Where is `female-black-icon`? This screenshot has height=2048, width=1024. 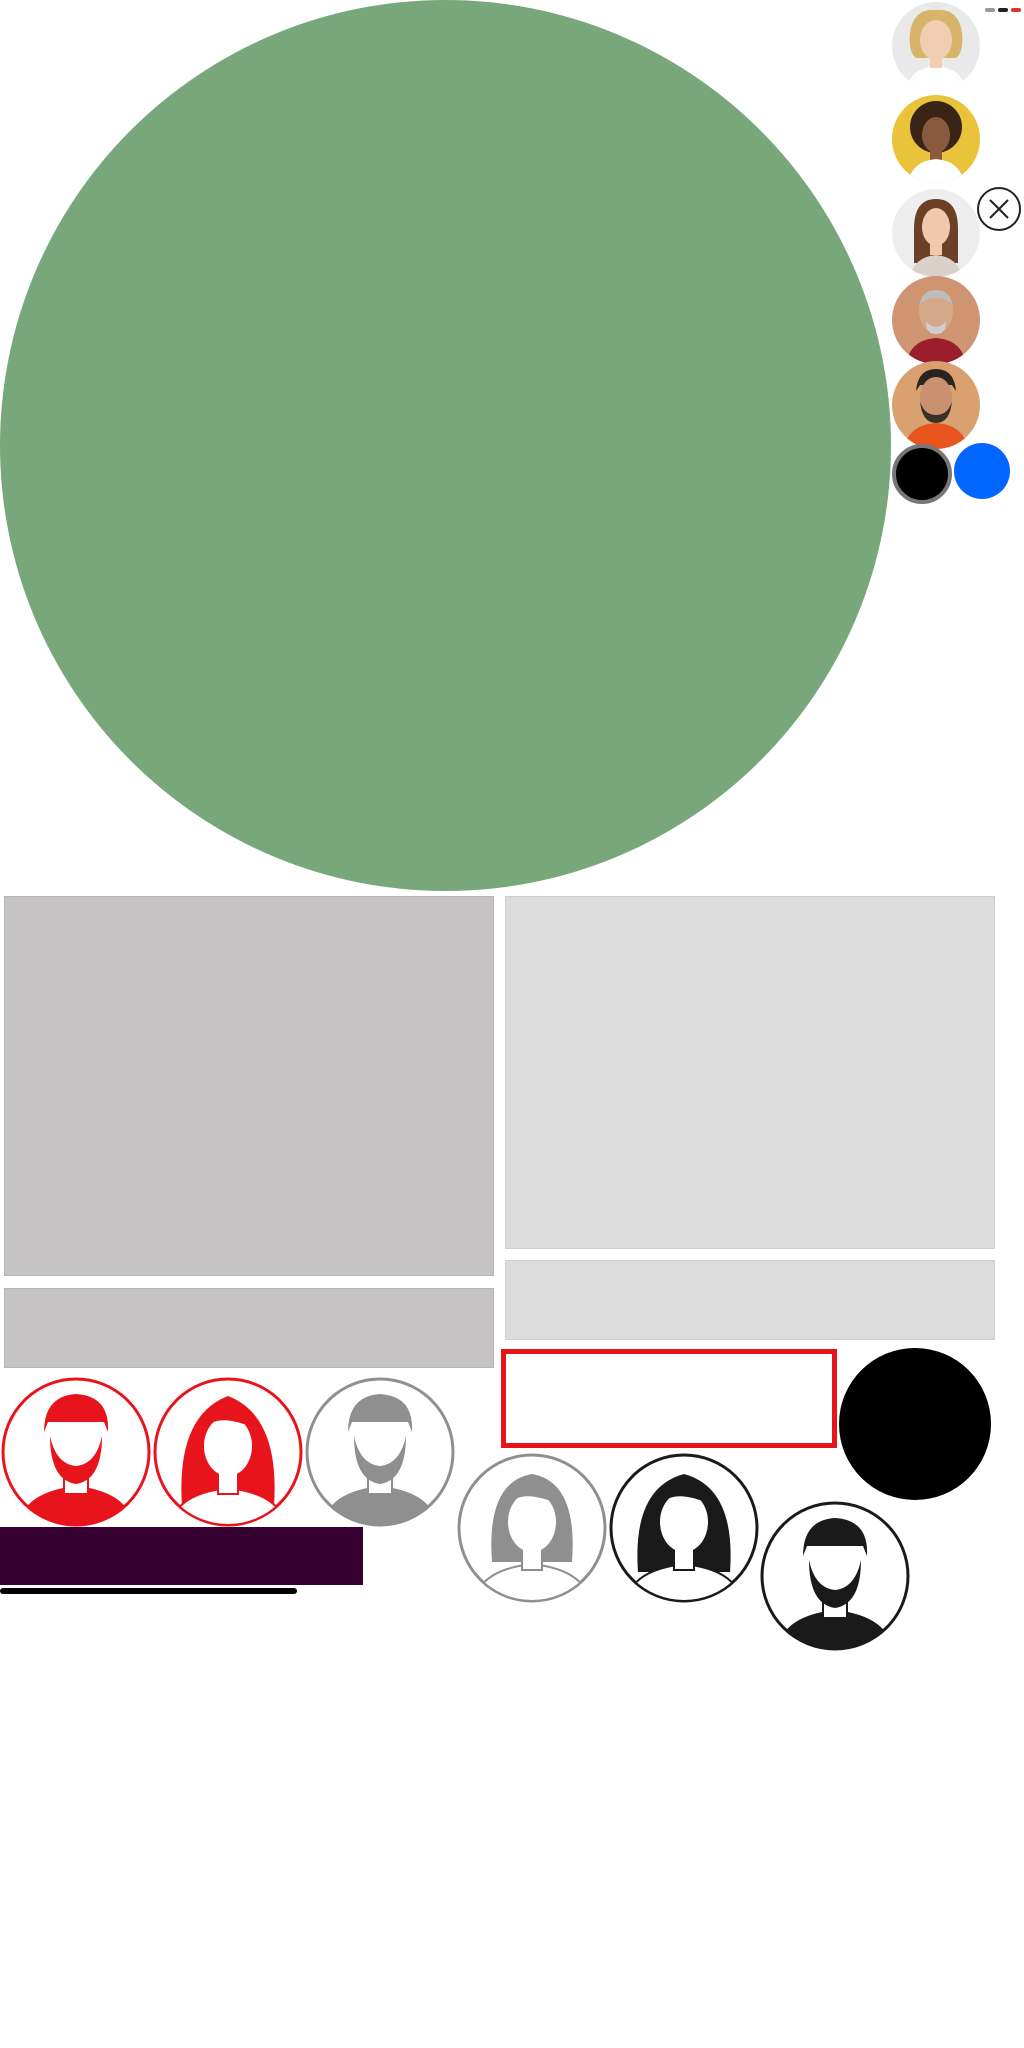
female-black-icon is located at coordinates (684, 1528).